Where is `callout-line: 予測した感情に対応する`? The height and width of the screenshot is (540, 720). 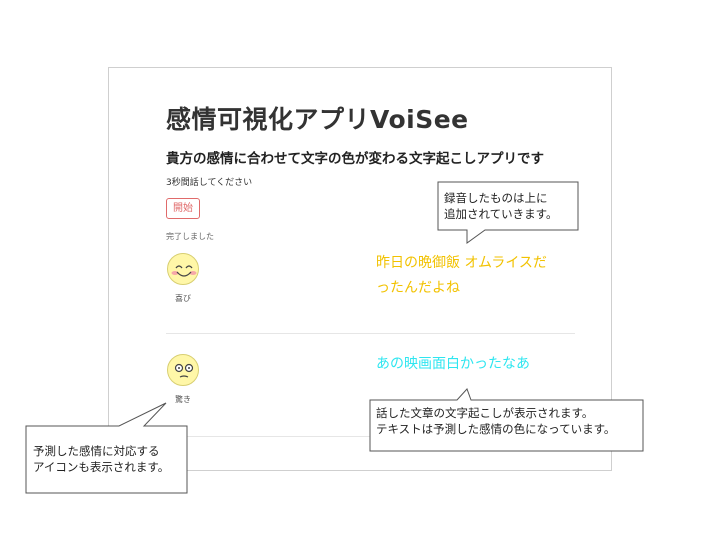
callout-line: 予測した感情に対応する is located at coordinates (96, 451).